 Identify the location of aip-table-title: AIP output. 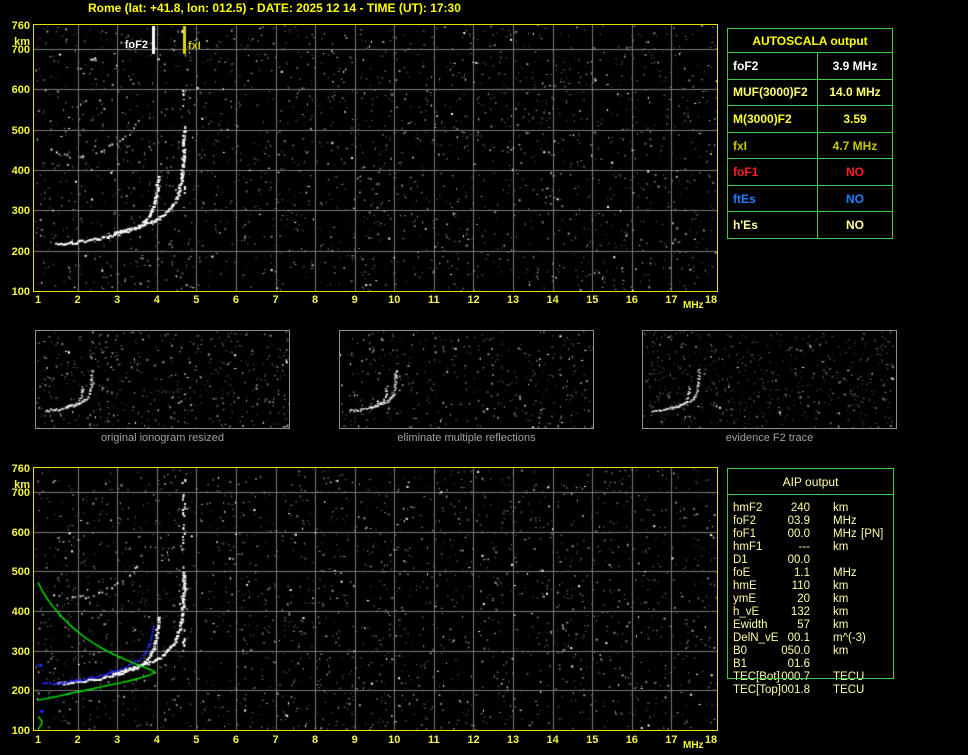
(810, 482).